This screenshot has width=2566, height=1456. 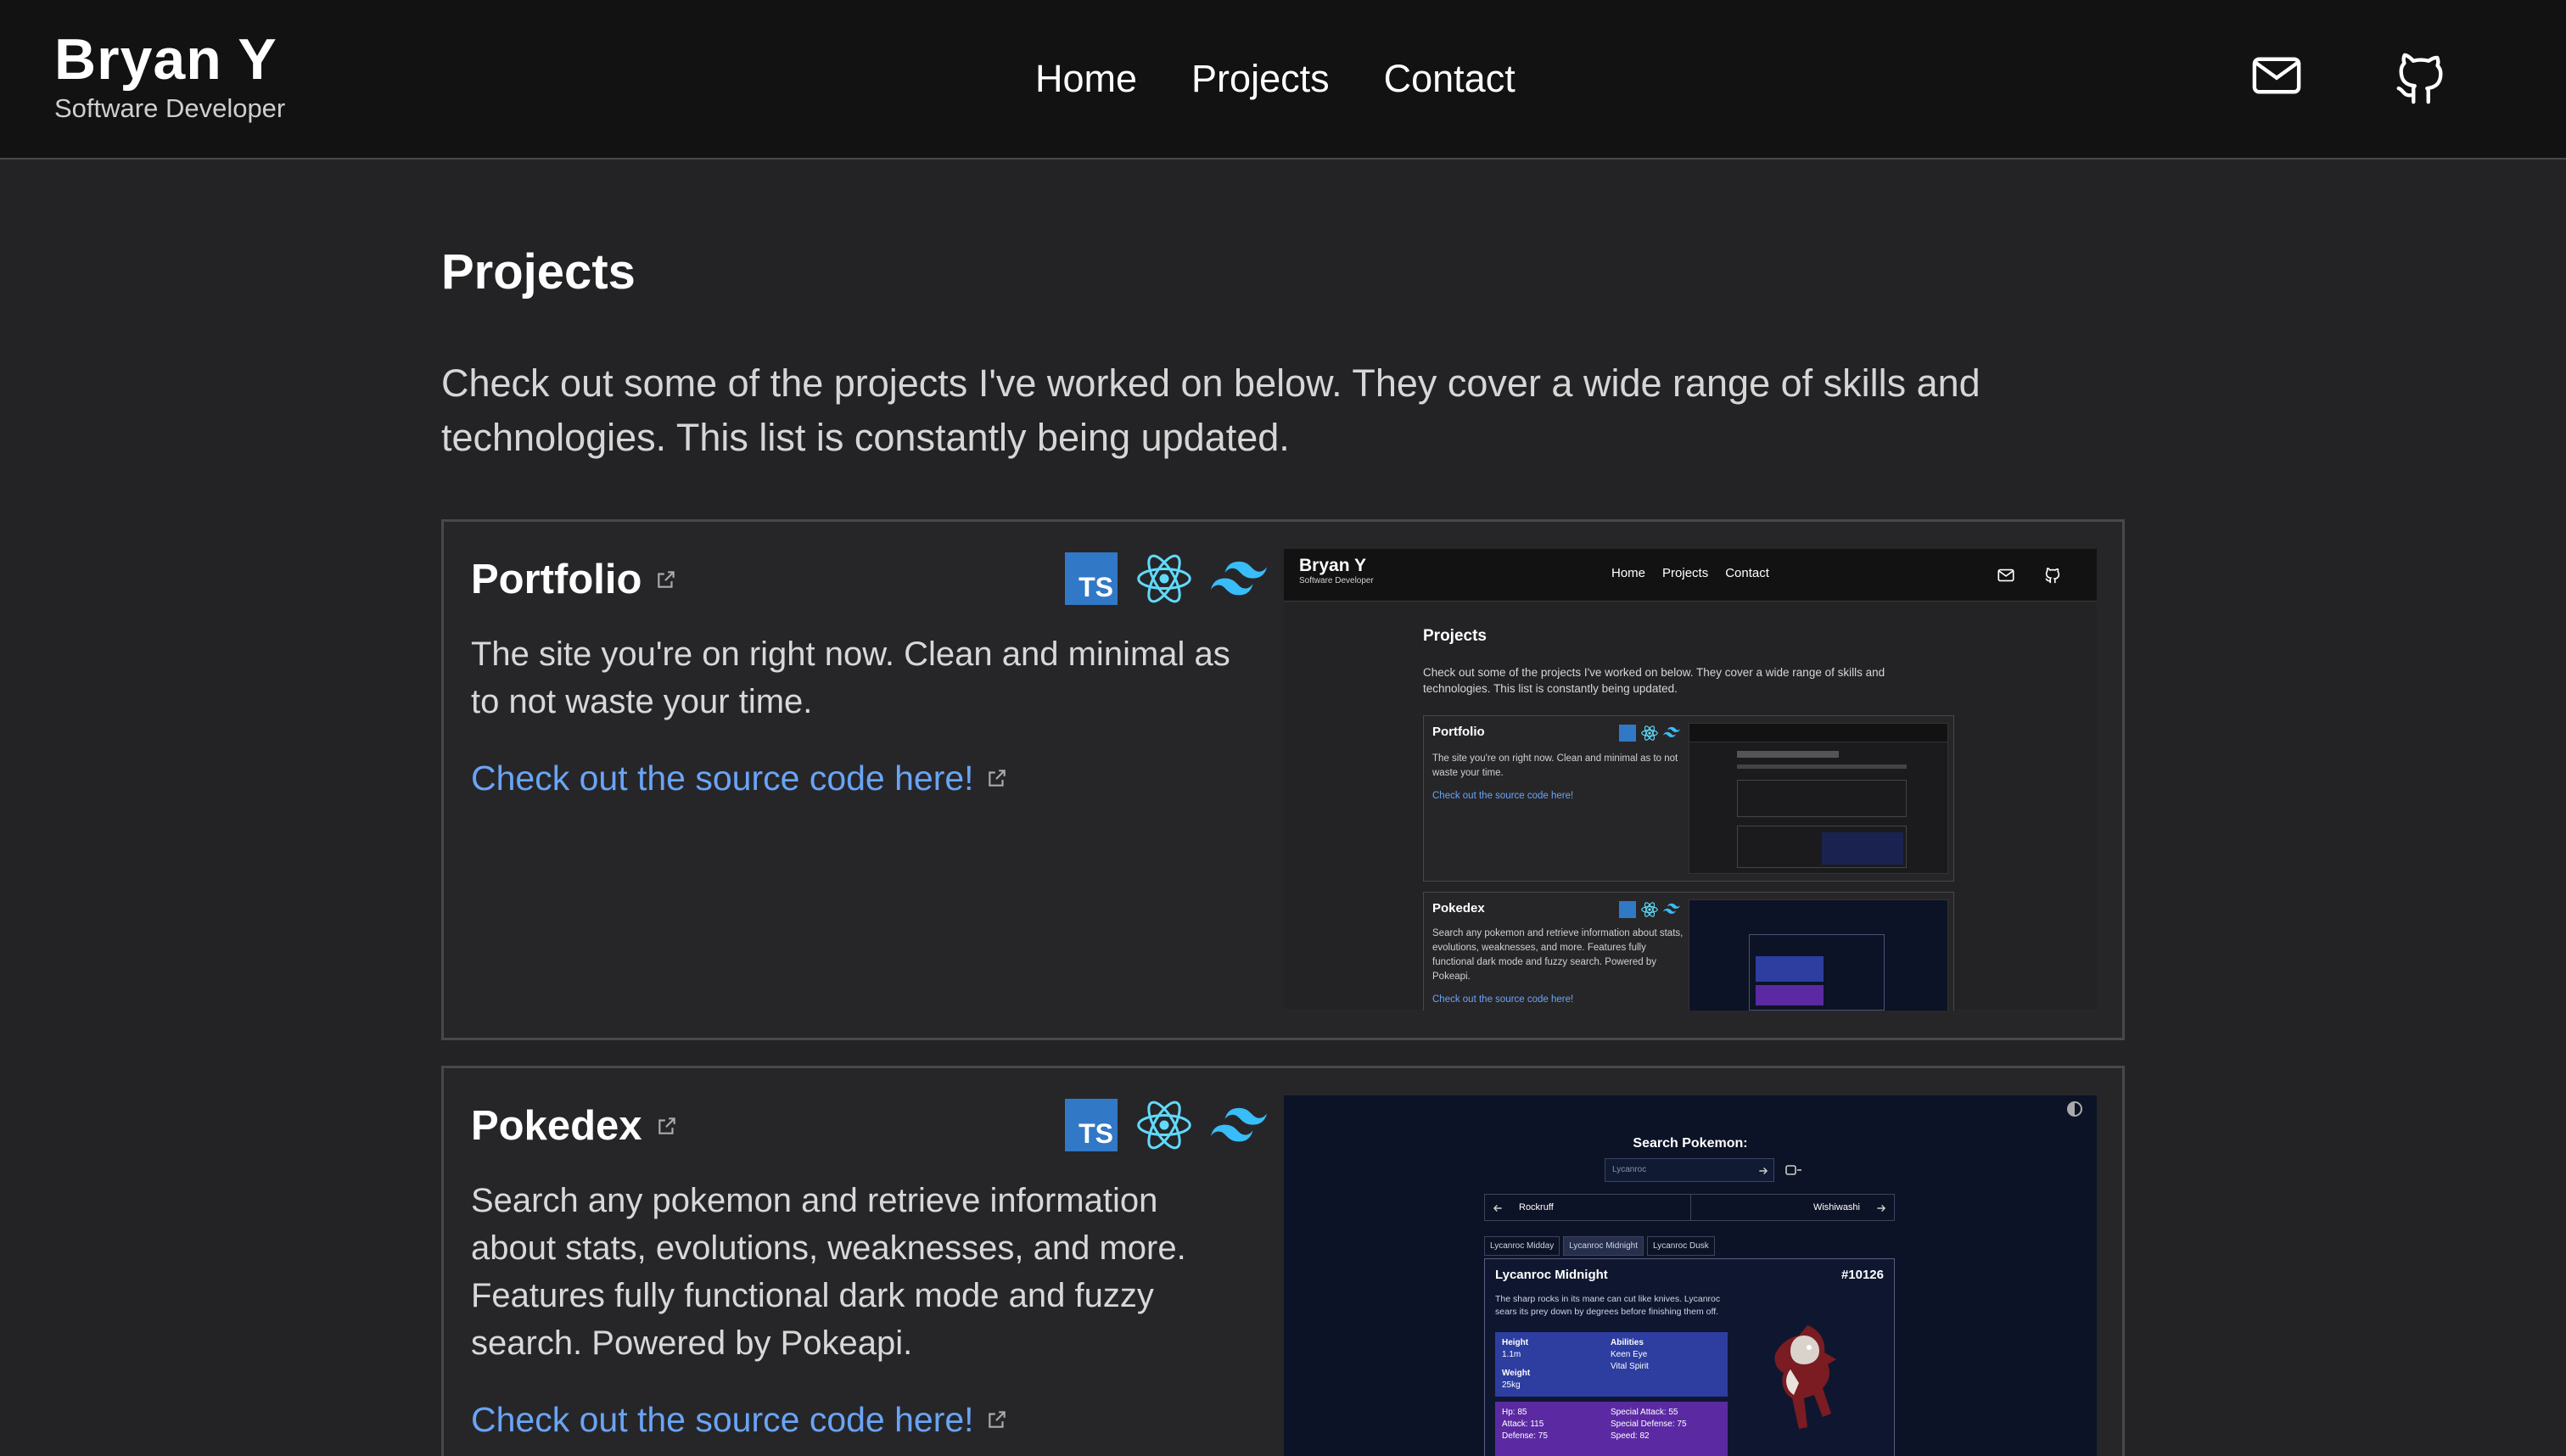 What do you see at coordinates (1836, 1207) in the screenshot?
I see `pokedex-next-label: Wishiwashi` at bounding box center [1836, 1207].